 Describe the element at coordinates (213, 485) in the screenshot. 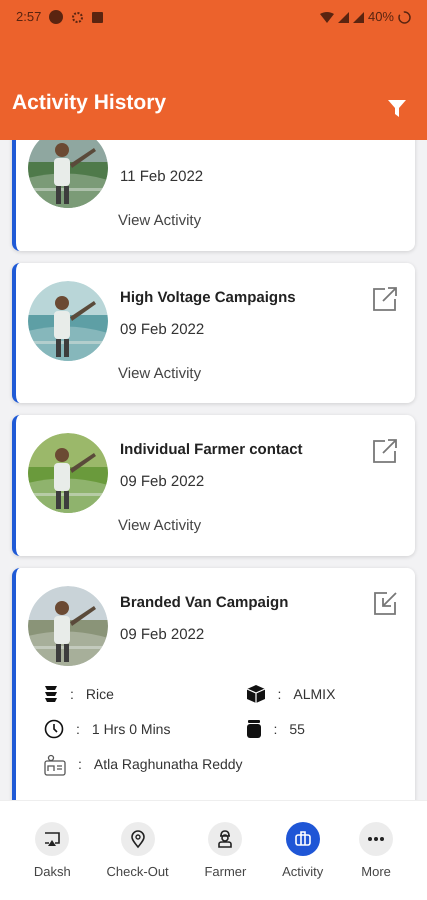

I see `activity-card: Individual Farmer contact 09 Feb 2022 View Activity` at that location.